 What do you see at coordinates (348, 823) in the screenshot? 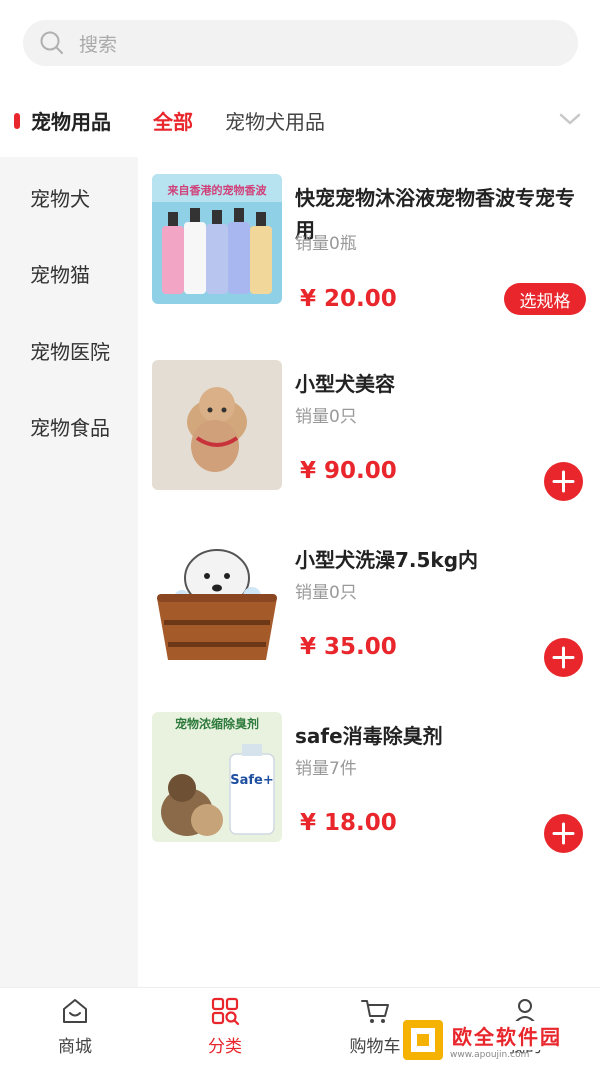
I see `product-price: ¥ 18.00` at bounding box center [348, 823].